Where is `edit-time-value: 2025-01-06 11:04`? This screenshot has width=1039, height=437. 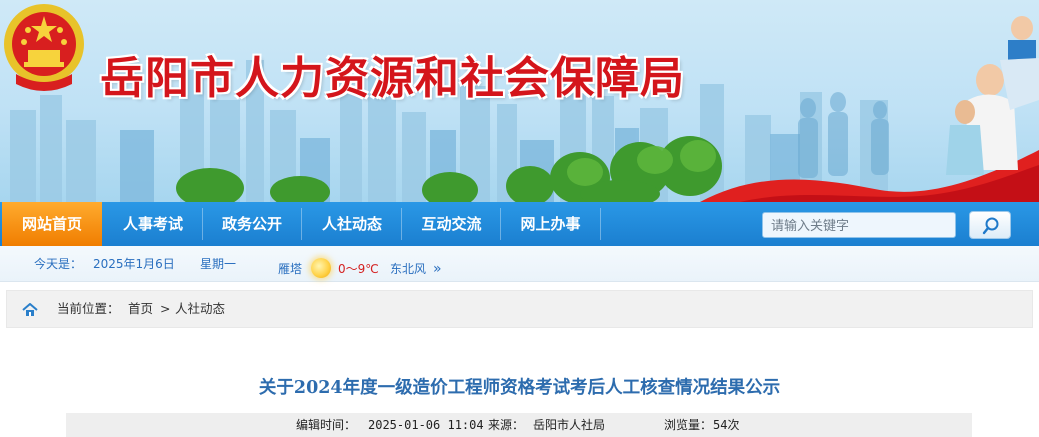
edit-time-value: 2025-01-06 11:04 is located at coordinates (426, 425).